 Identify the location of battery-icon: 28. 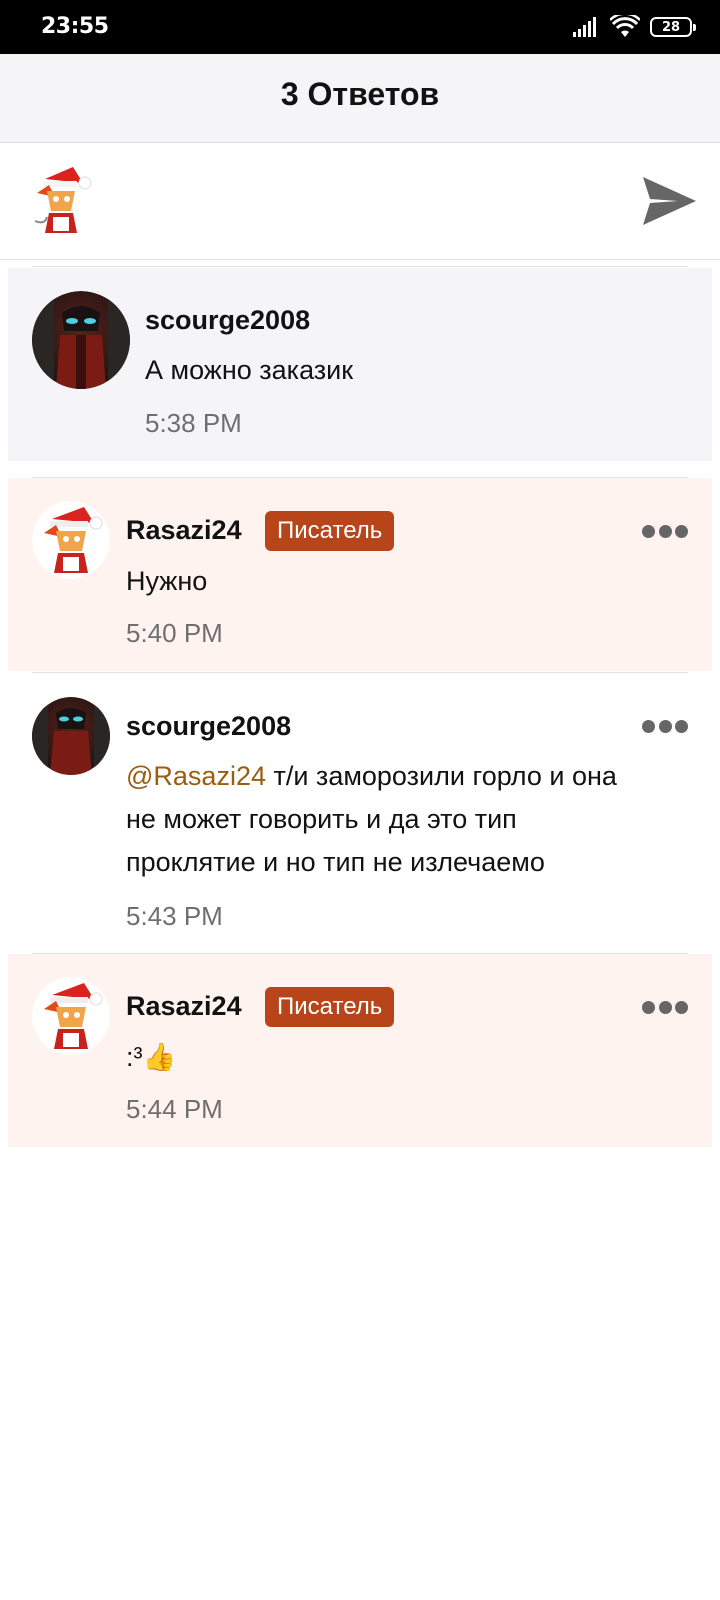
(673, 27).